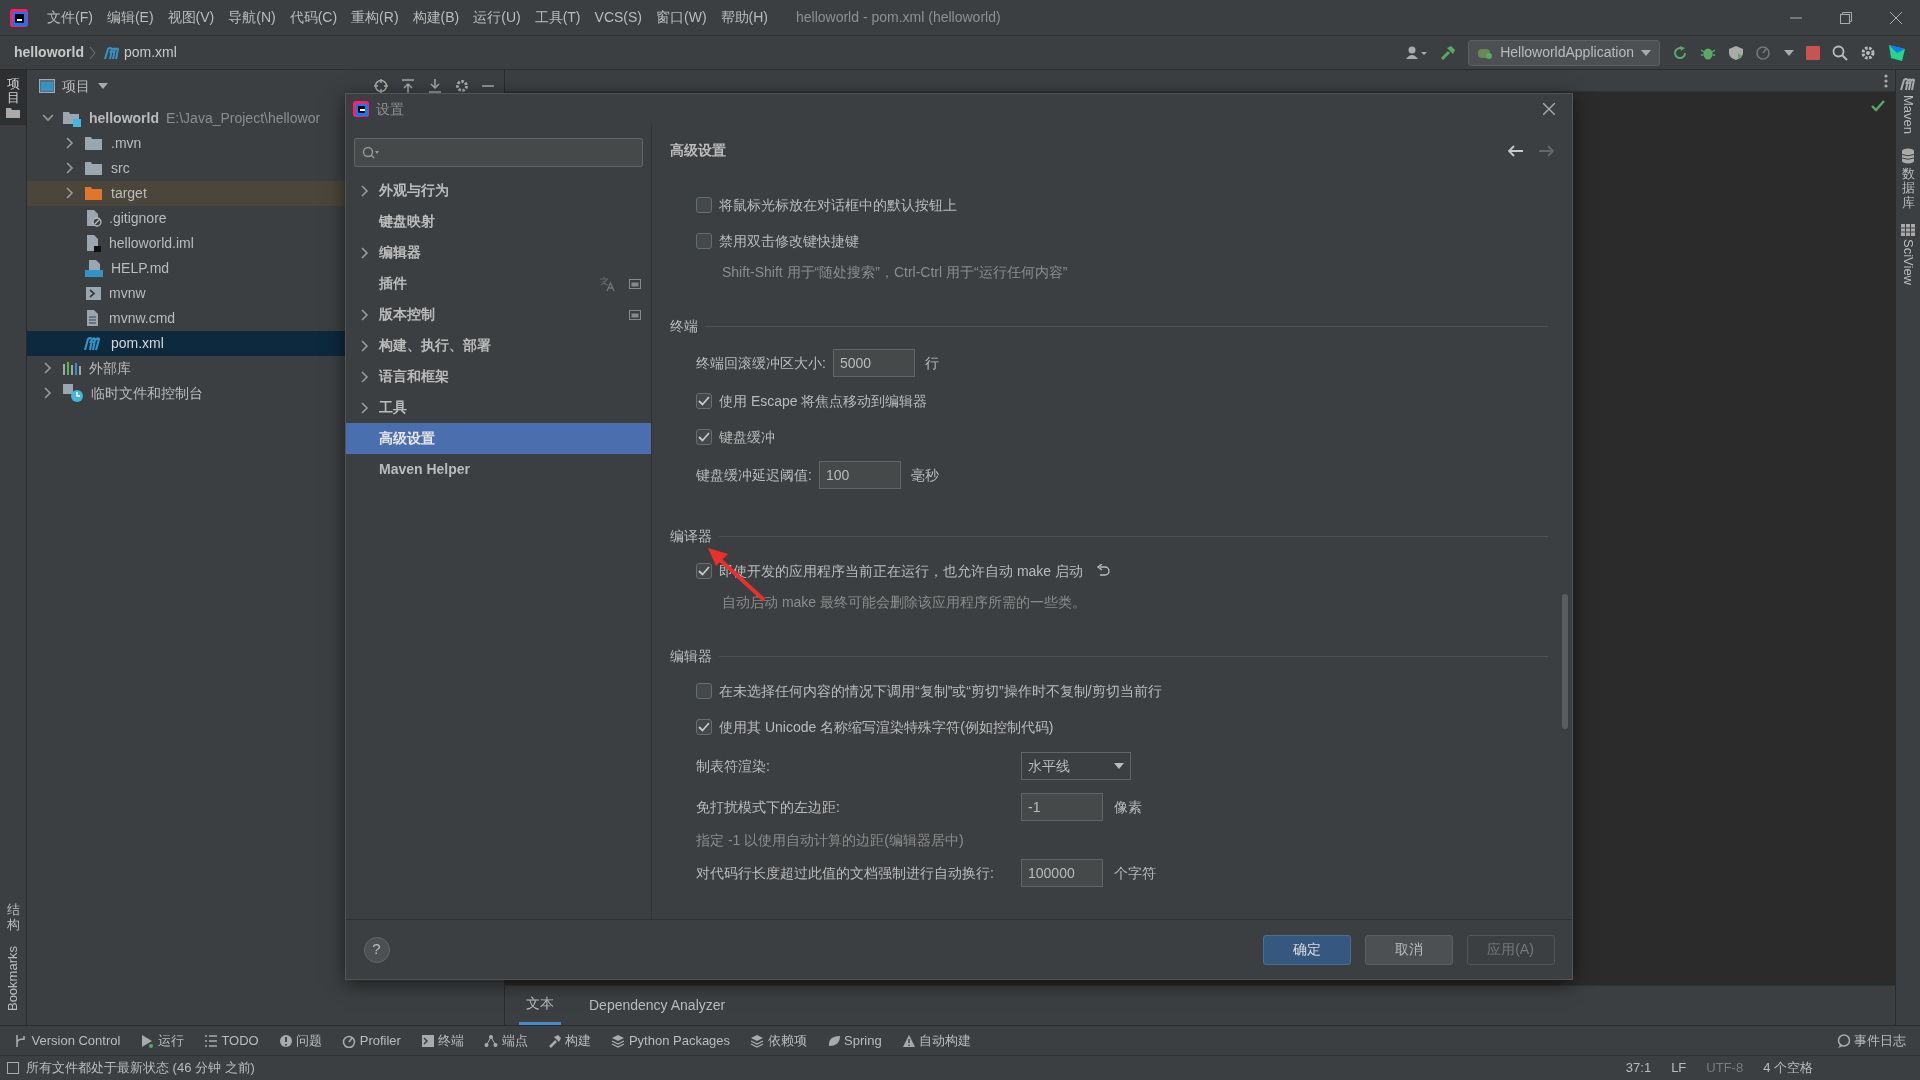 The width and height of the screenshot is (1920, 1080). I want to click on tool-window-button: 自动构建, so click(936, 1040).